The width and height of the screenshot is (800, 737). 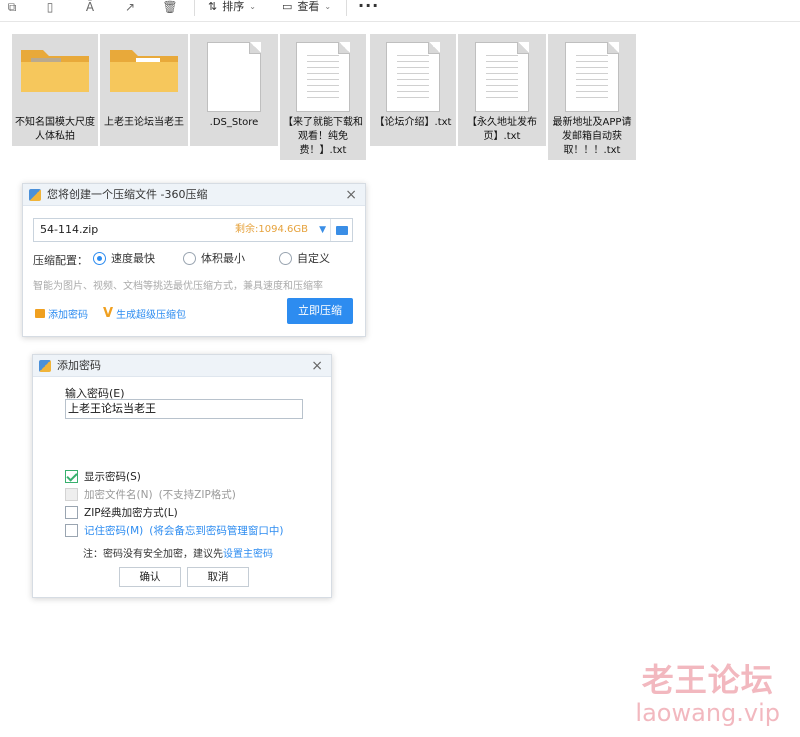 I want to click on file-item-text: 最新地址及APP请发邮箱自动获取！！！.txt, so click(x=592, y=97).